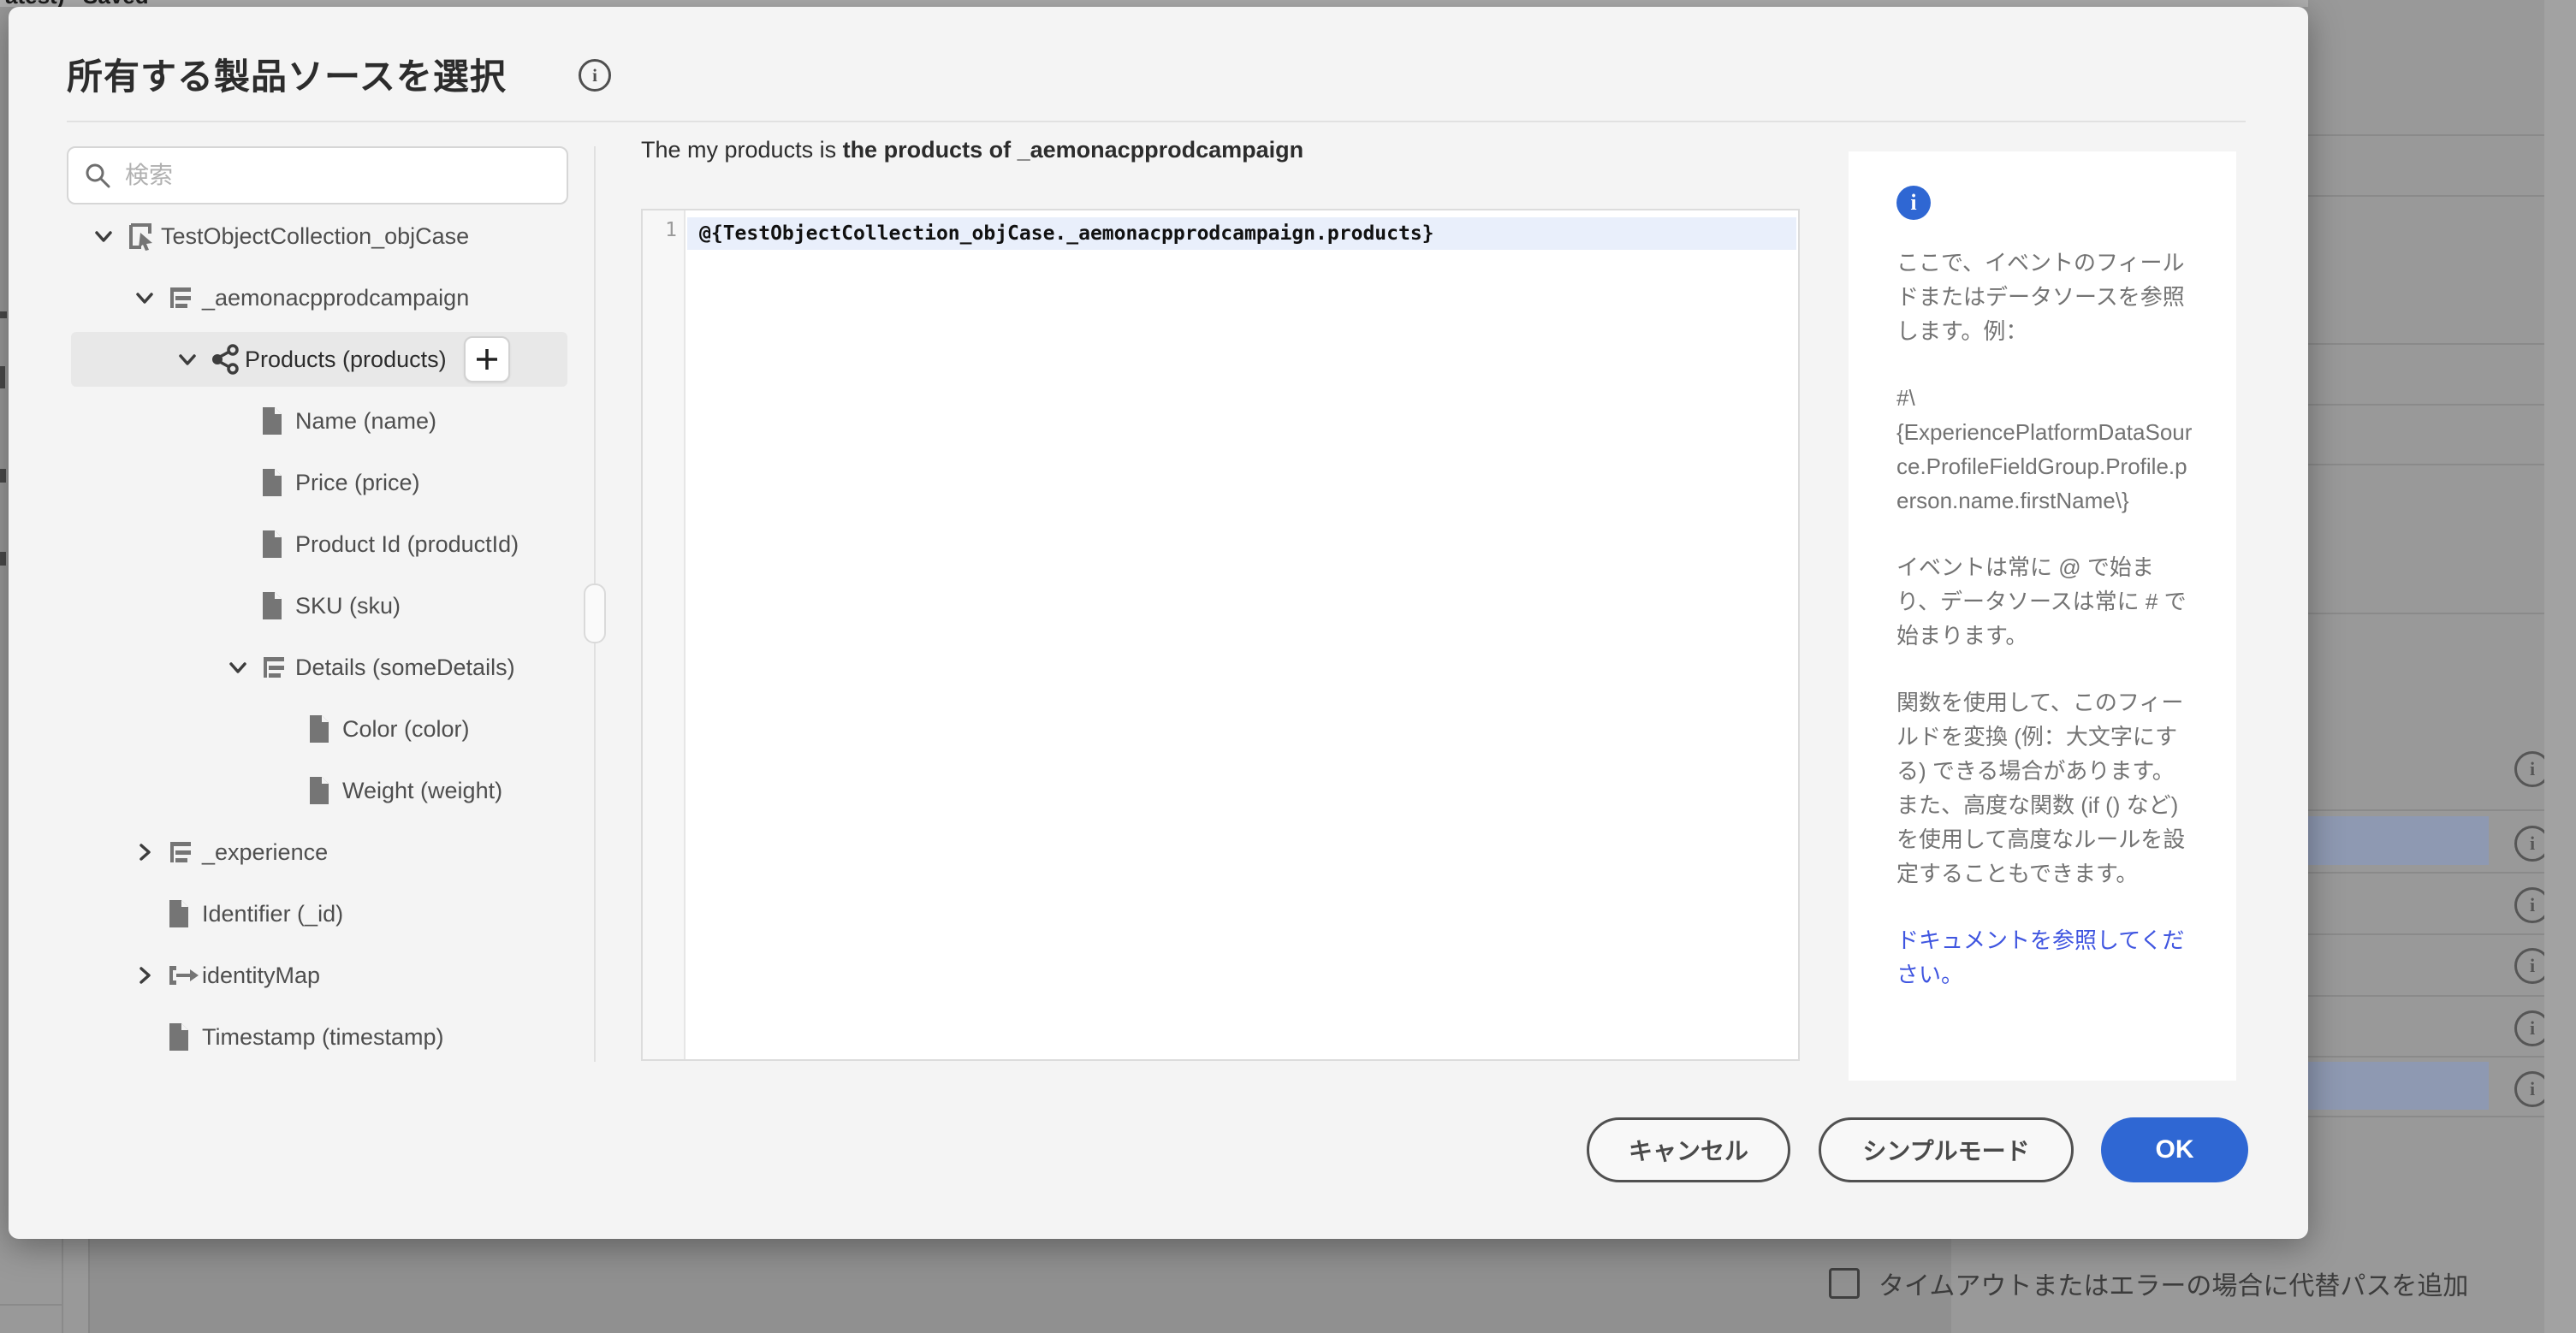 Image resolution: width=2576 pixels, height=1333 pixels. I want to click on search-icon, so click(97, 176).